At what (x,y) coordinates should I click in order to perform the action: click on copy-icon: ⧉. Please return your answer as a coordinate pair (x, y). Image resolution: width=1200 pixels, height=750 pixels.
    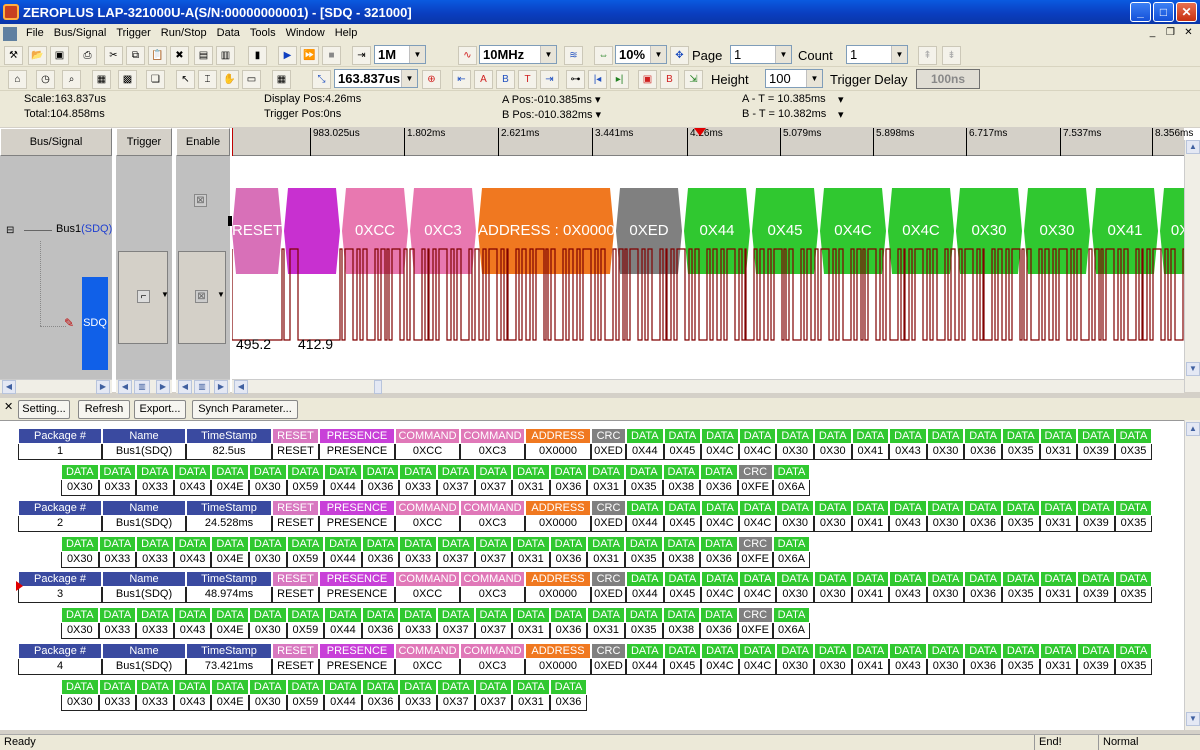
    Looking at the image, I should click on (135, 55).